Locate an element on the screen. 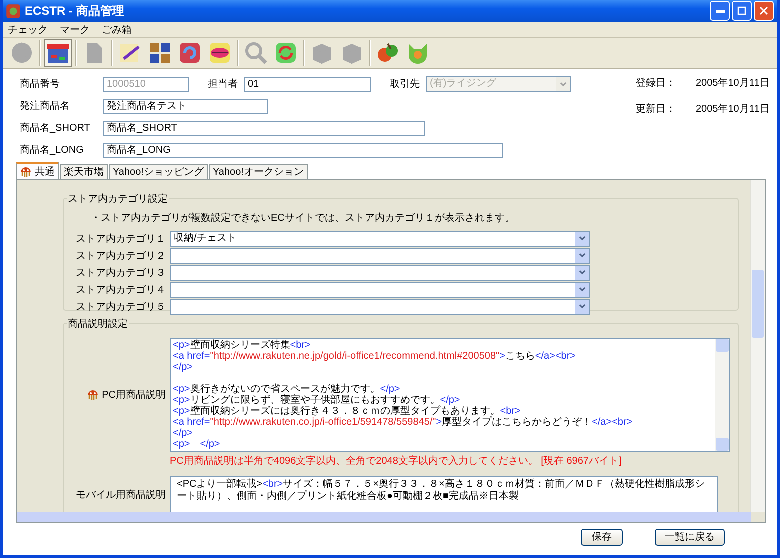 Image resolution: width=780 pixels, height=558 pixels. field-label: ストア内カテゴリ１ is located at coordinates (121, 239).